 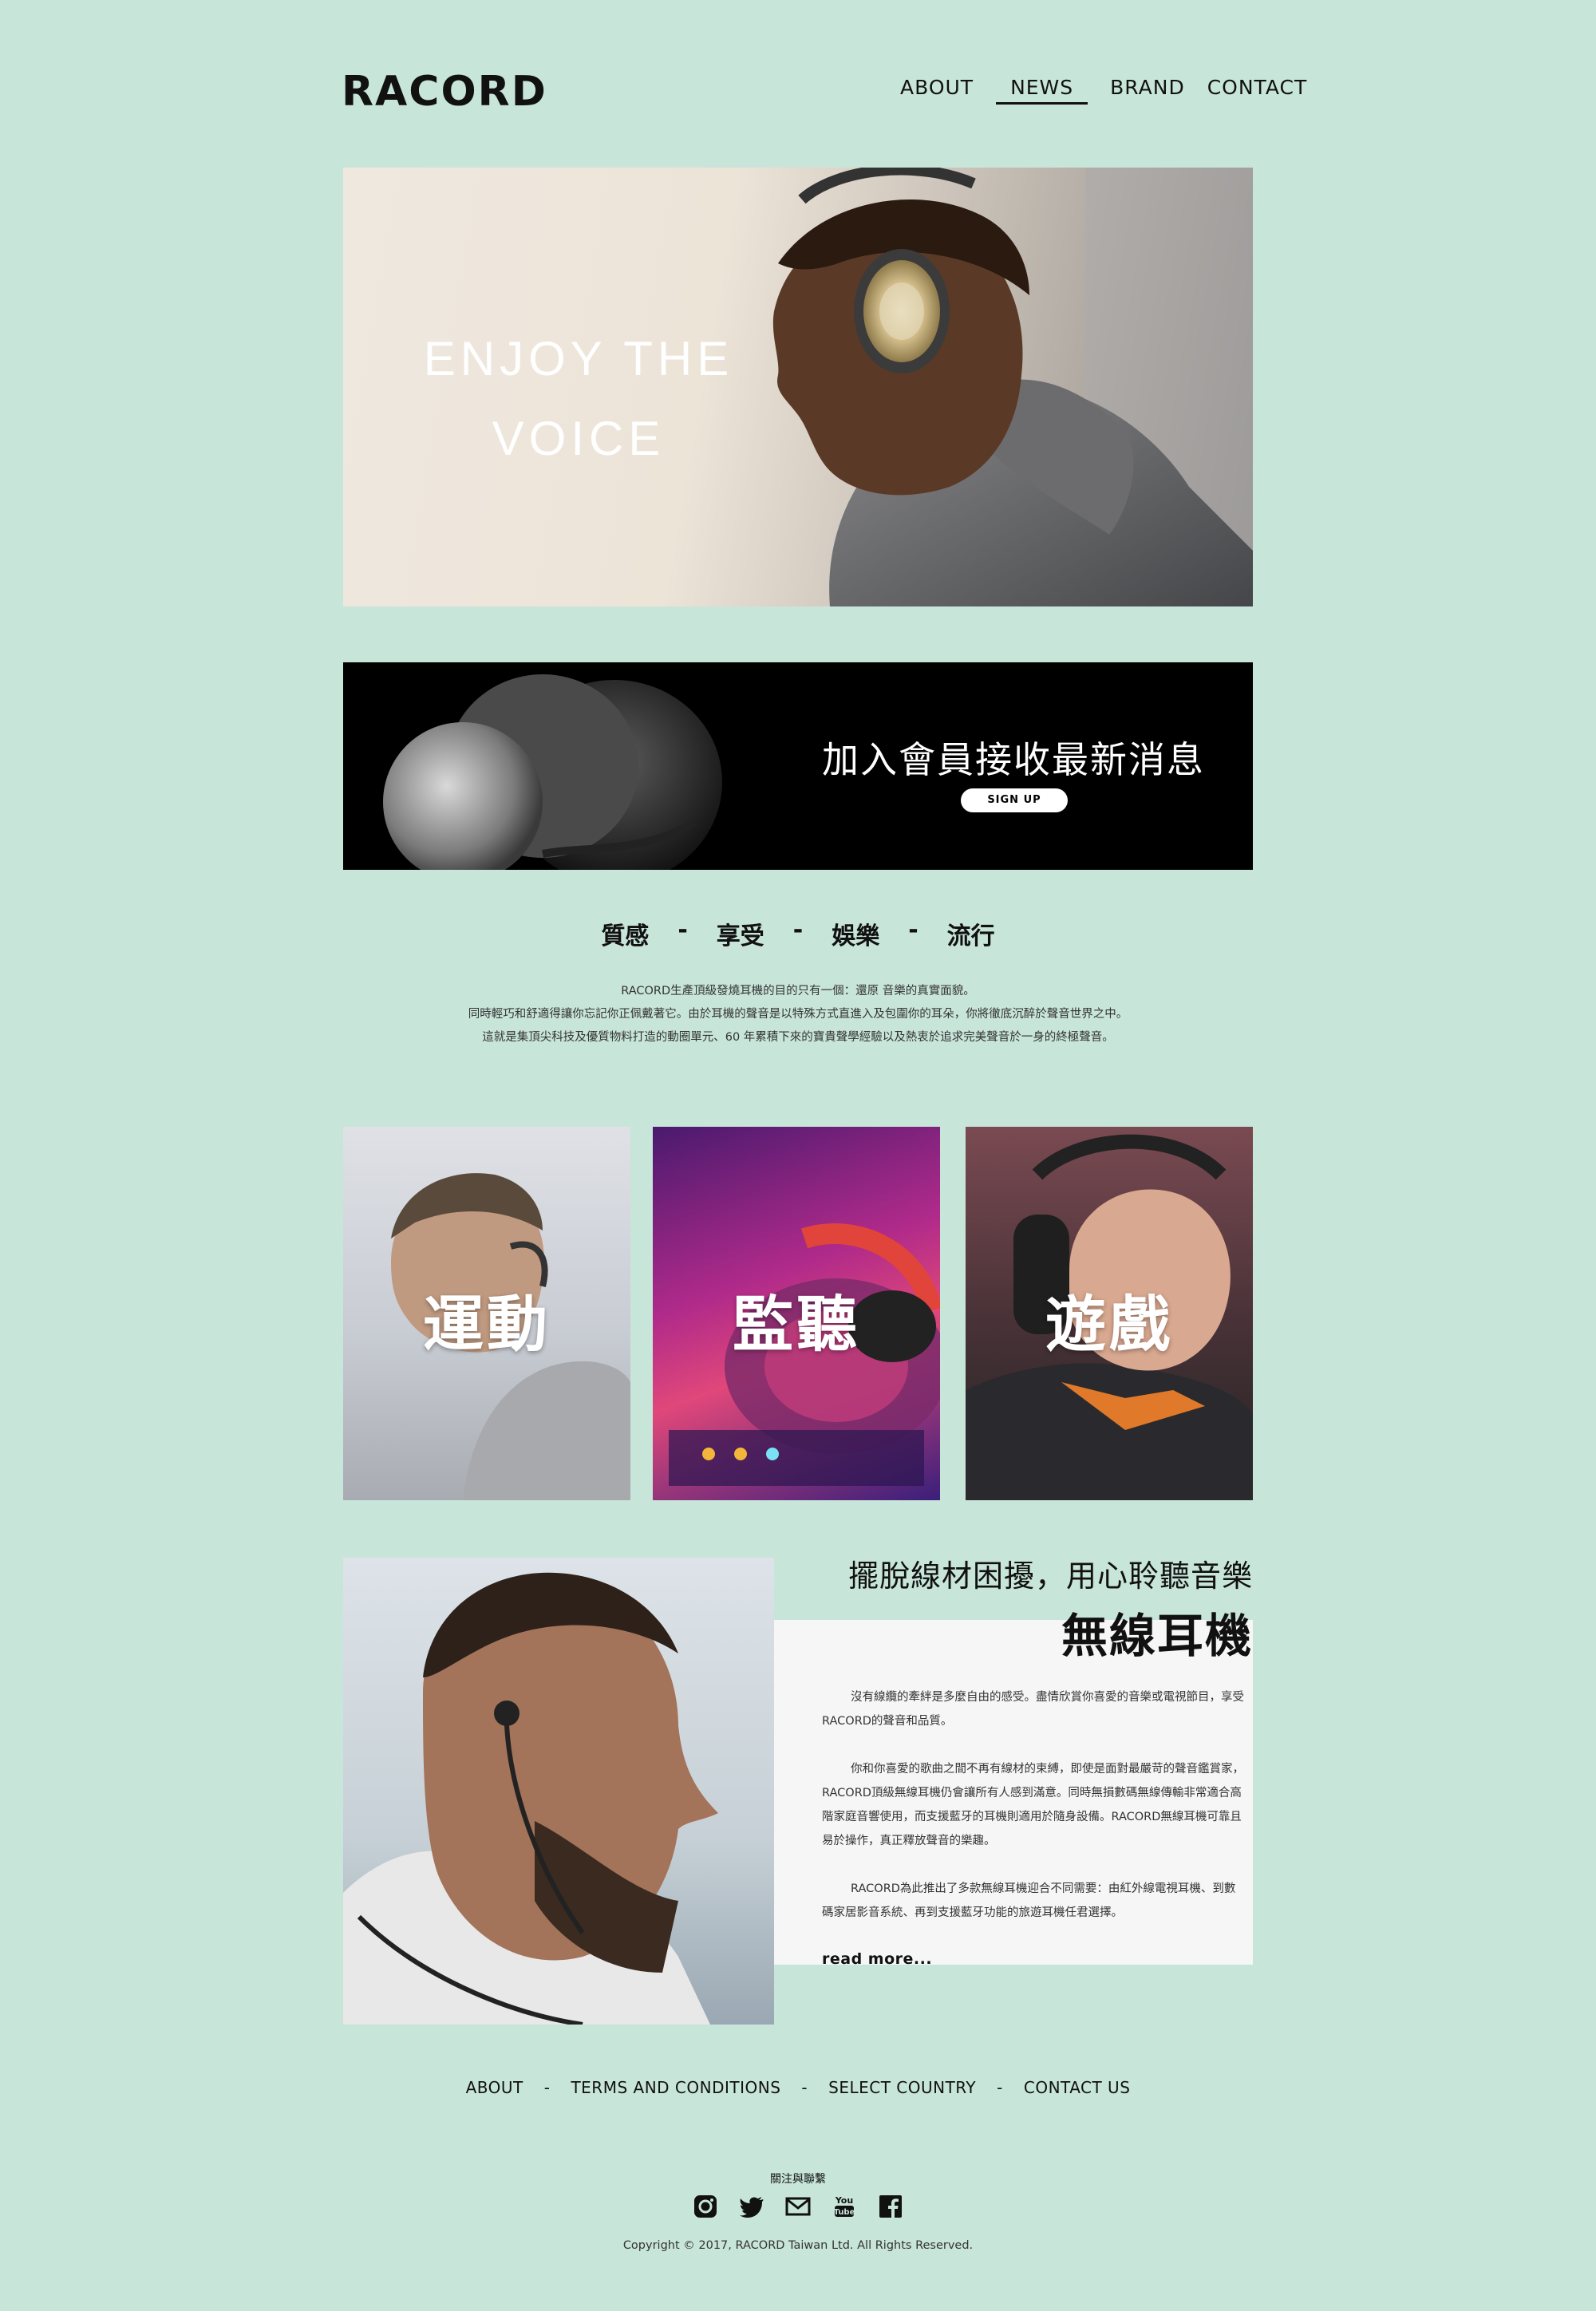 I want to click on footer-link-about: ABOUT, so click(x=494, y=2088).